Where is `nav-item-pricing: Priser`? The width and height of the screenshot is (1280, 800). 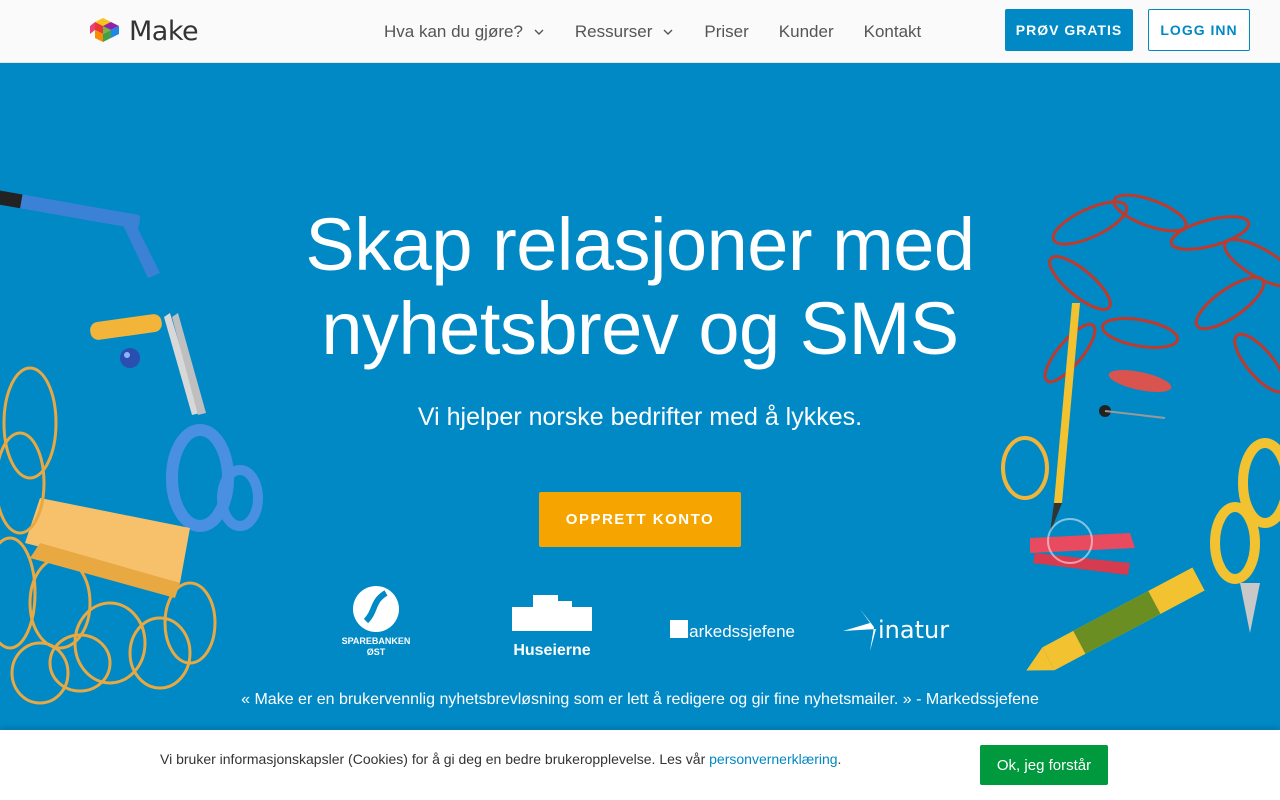 nav-item-pricing: Priser is located at coordinates (726, 32).